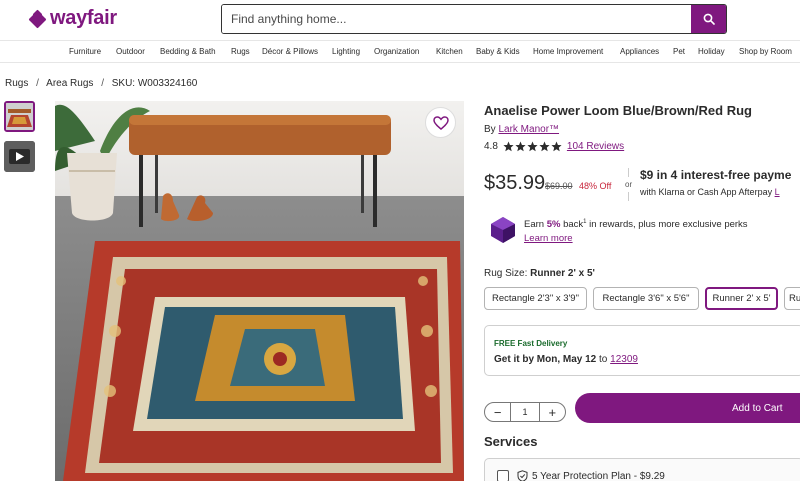 The height and width of the screenshot is (481, 800). What do you see at coordinates (130, 51) in the screenshot?
I see `nav-item-outdoor: Outdoor` at bounding box center [130, 51].